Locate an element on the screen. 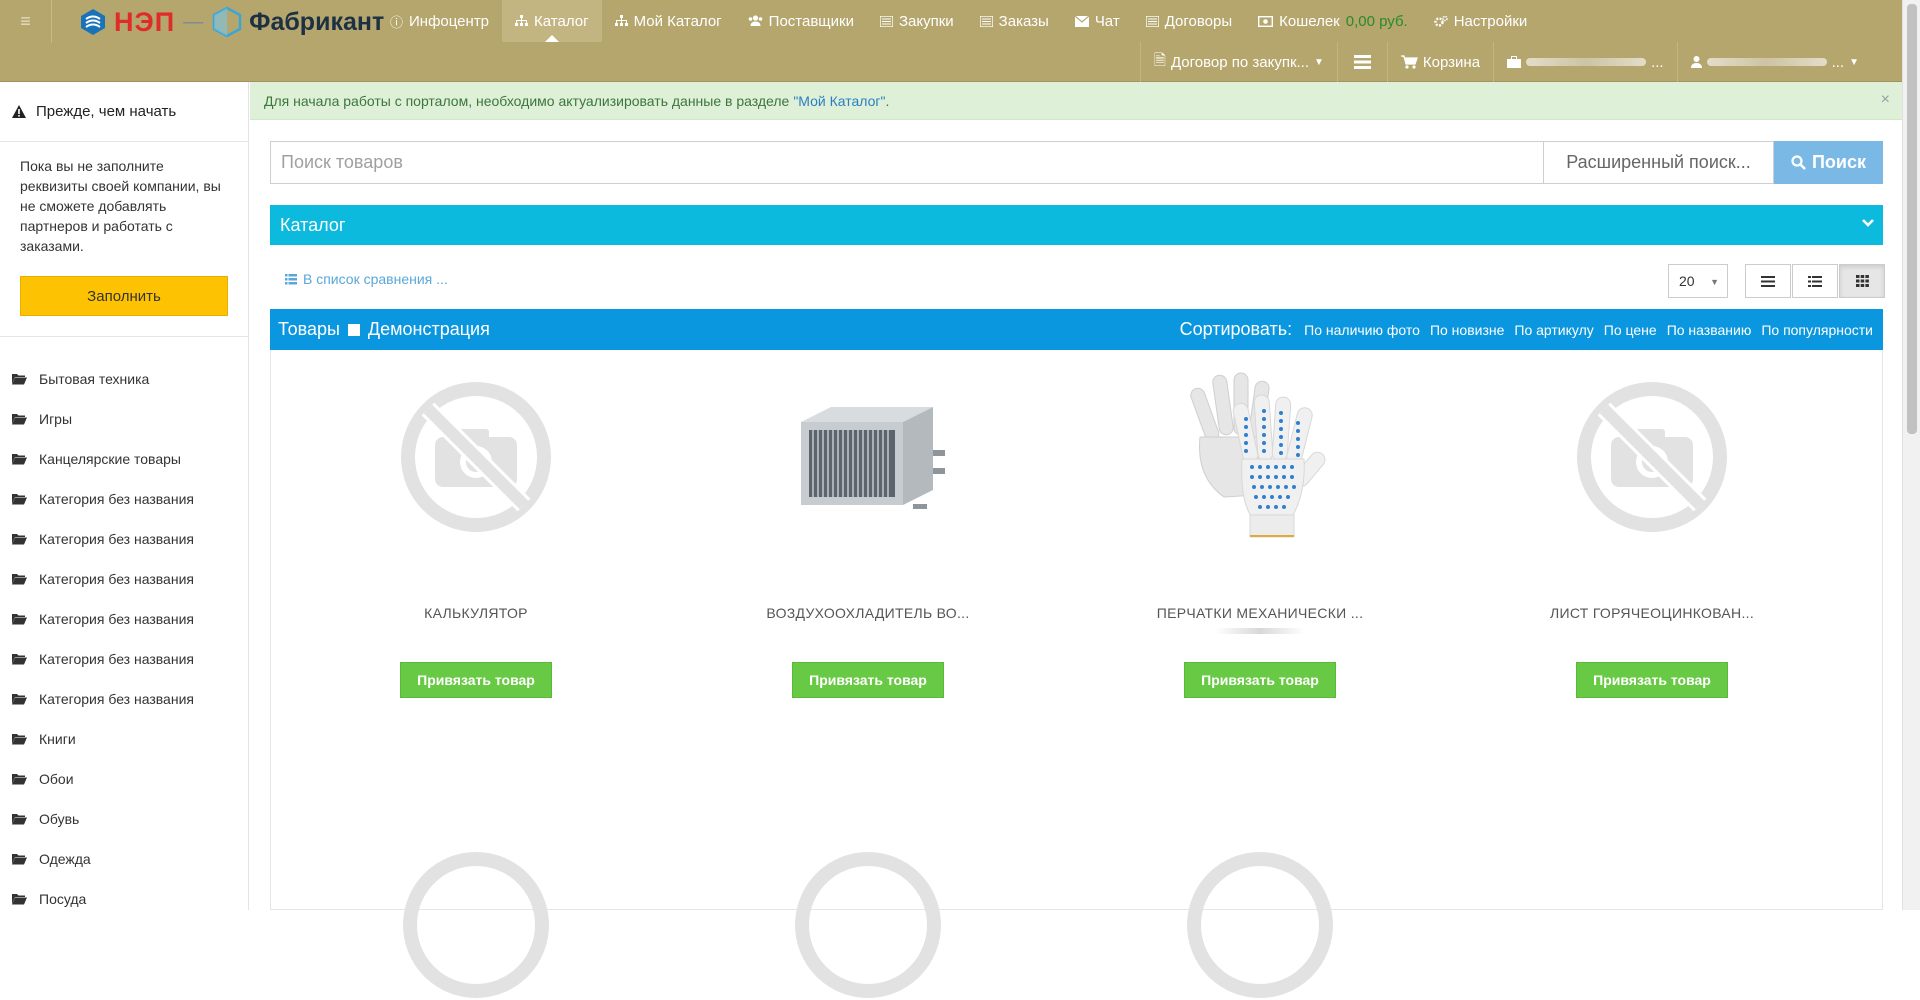  nav-label: Поставщики is located at coordinates (811, 21).